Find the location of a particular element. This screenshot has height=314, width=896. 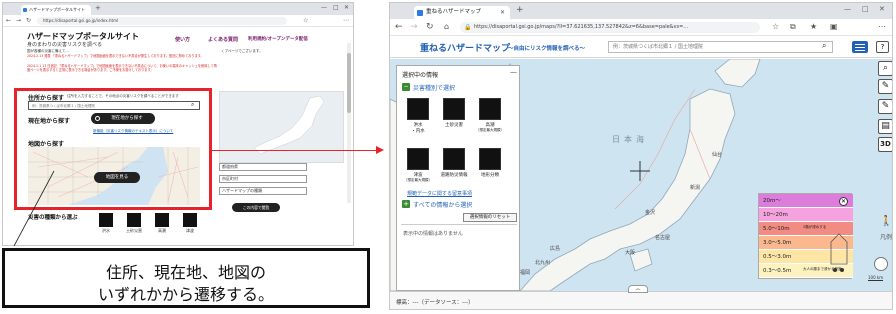

help-button: ? is located at coordinates (882, 47).